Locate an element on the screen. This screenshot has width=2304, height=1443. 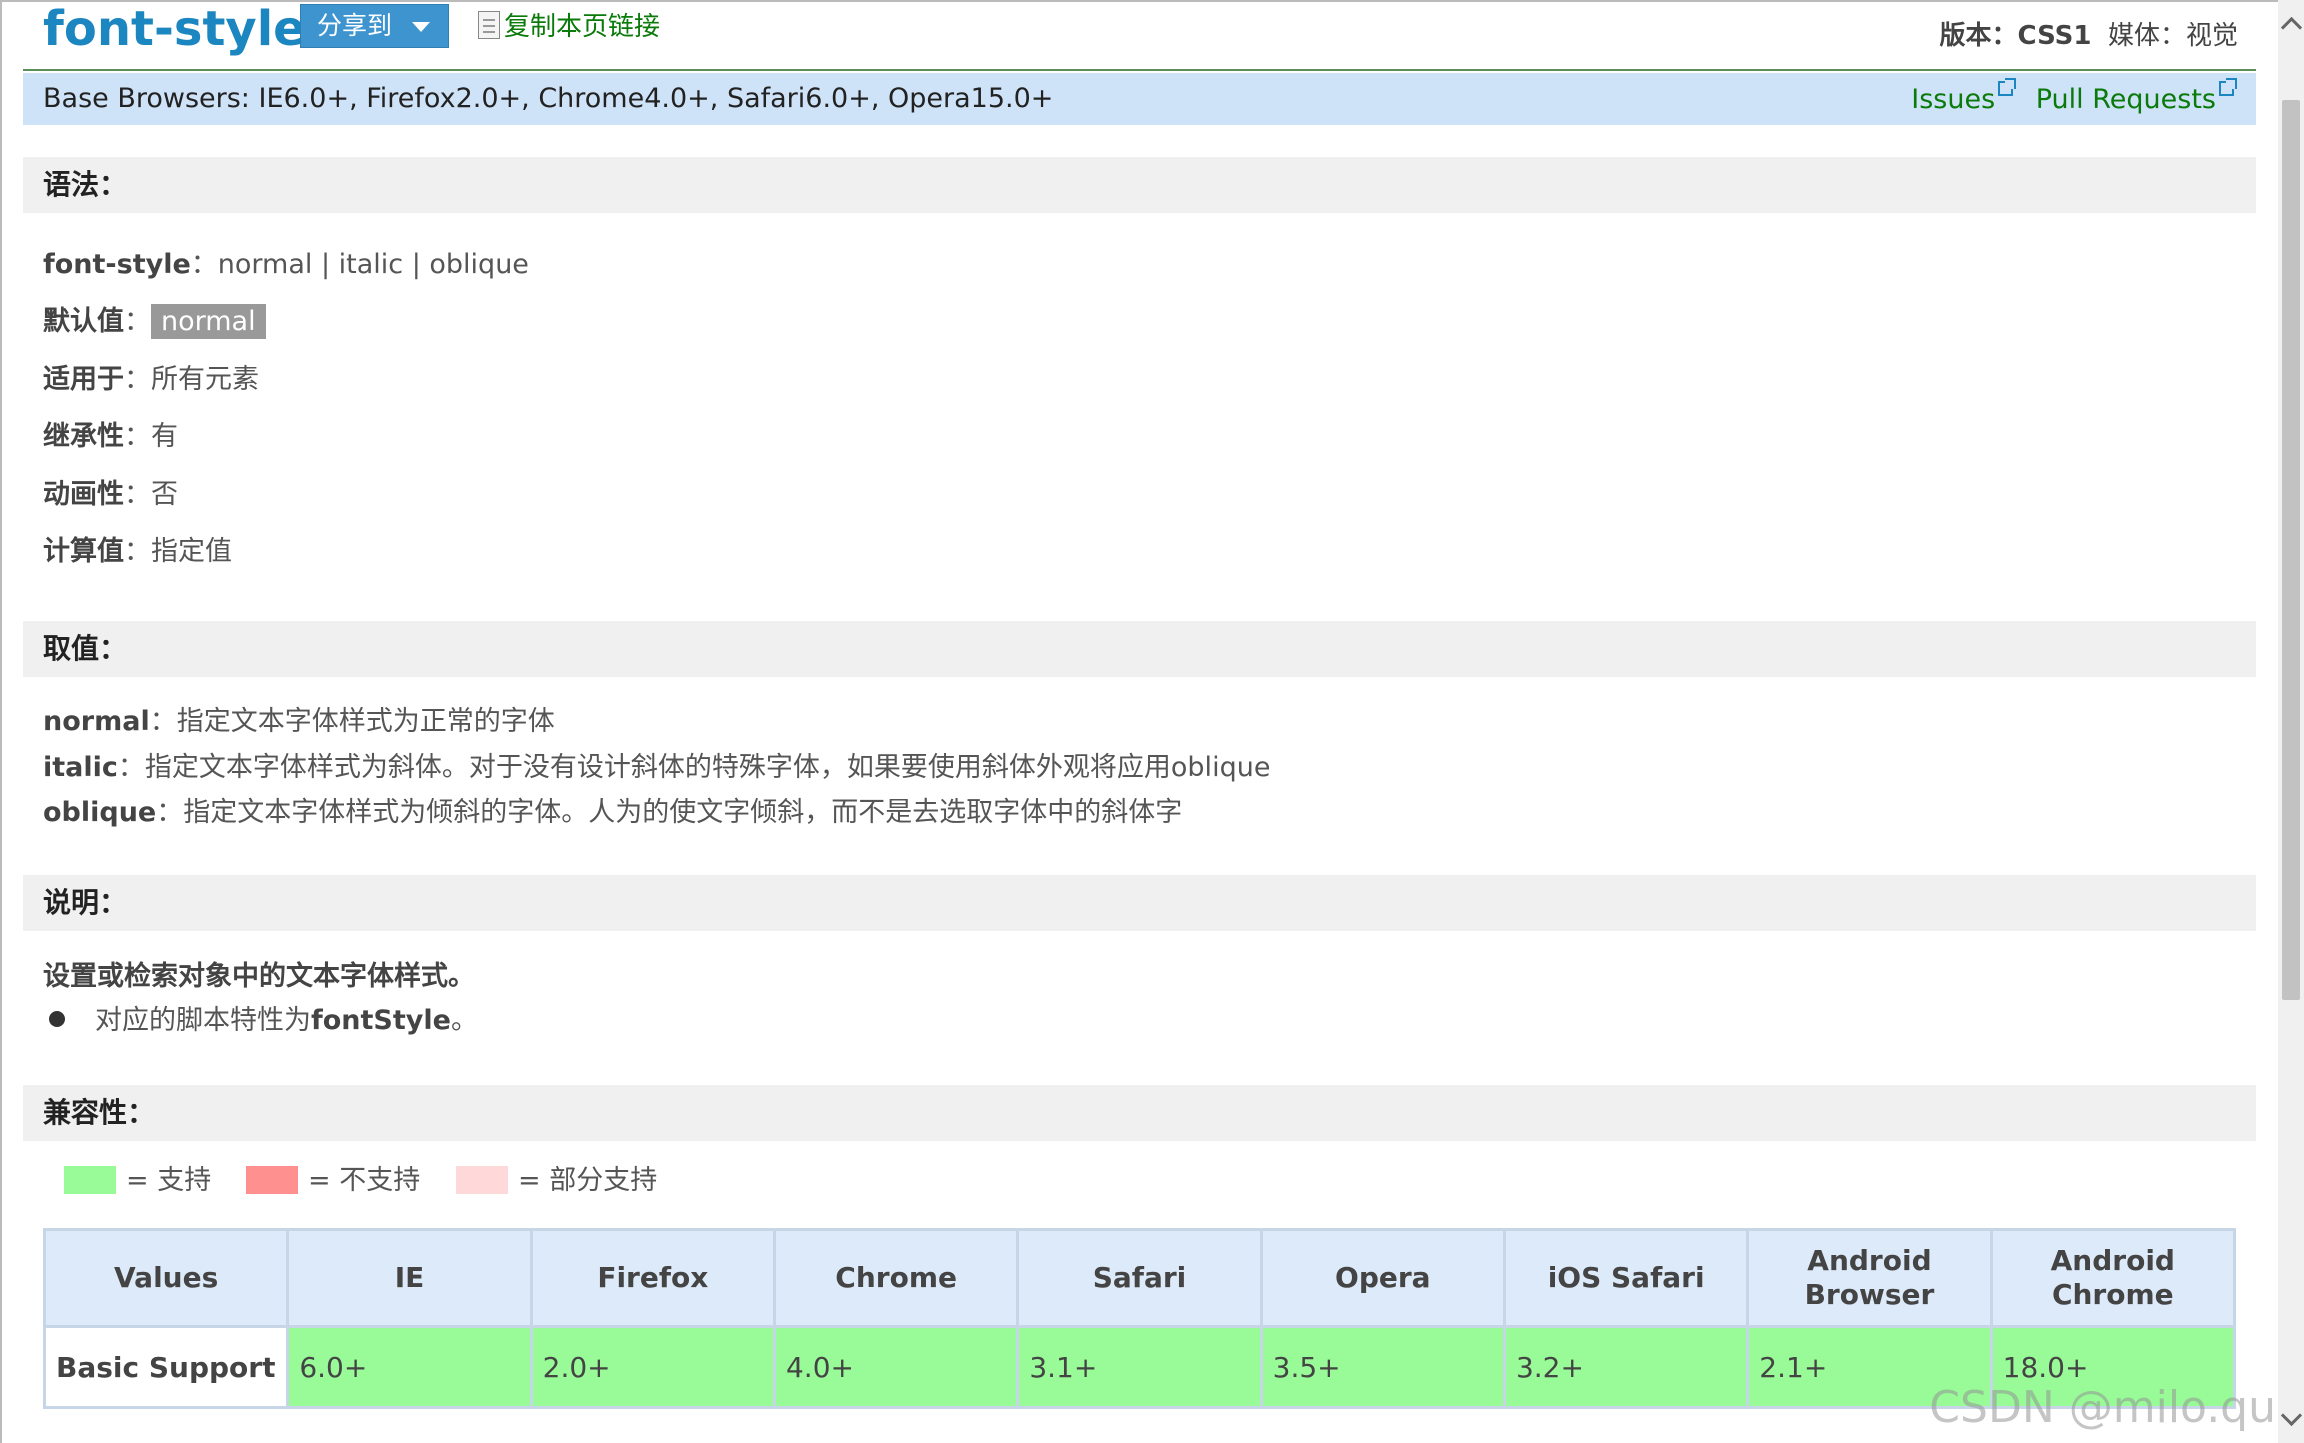
legend-unsupported: = 不支持 is located at coordinates (333, 1181).